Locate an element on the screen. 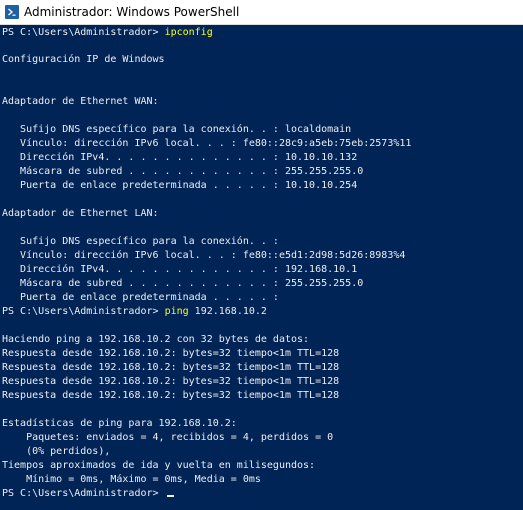 The image size is (523, 510). prompt-line: PS C:\Users\Administrador> is located at coordinates (88, 494).